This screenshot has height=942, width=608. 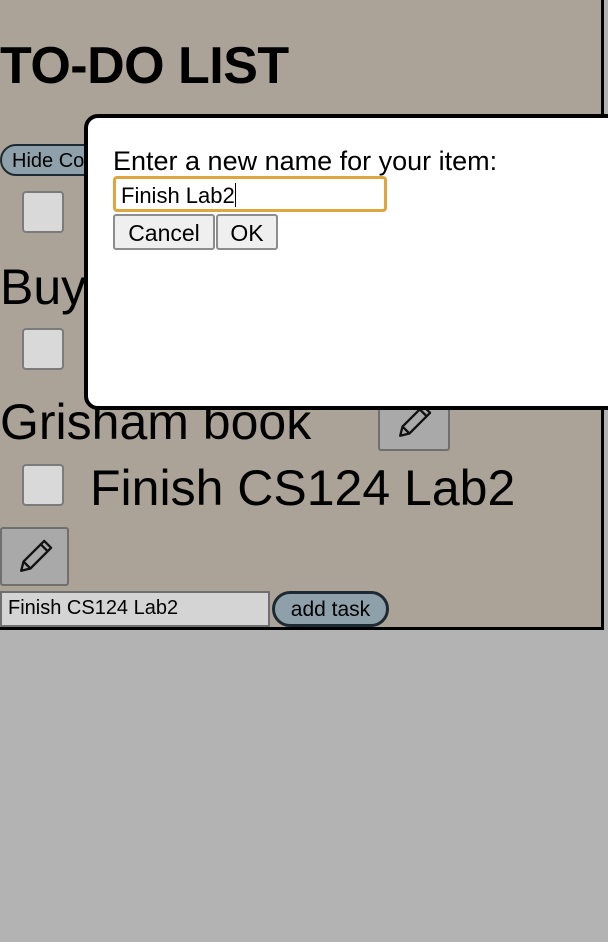 I want to click on dialog-message: Enter a new name for your item:, so click(x=305, y=161).